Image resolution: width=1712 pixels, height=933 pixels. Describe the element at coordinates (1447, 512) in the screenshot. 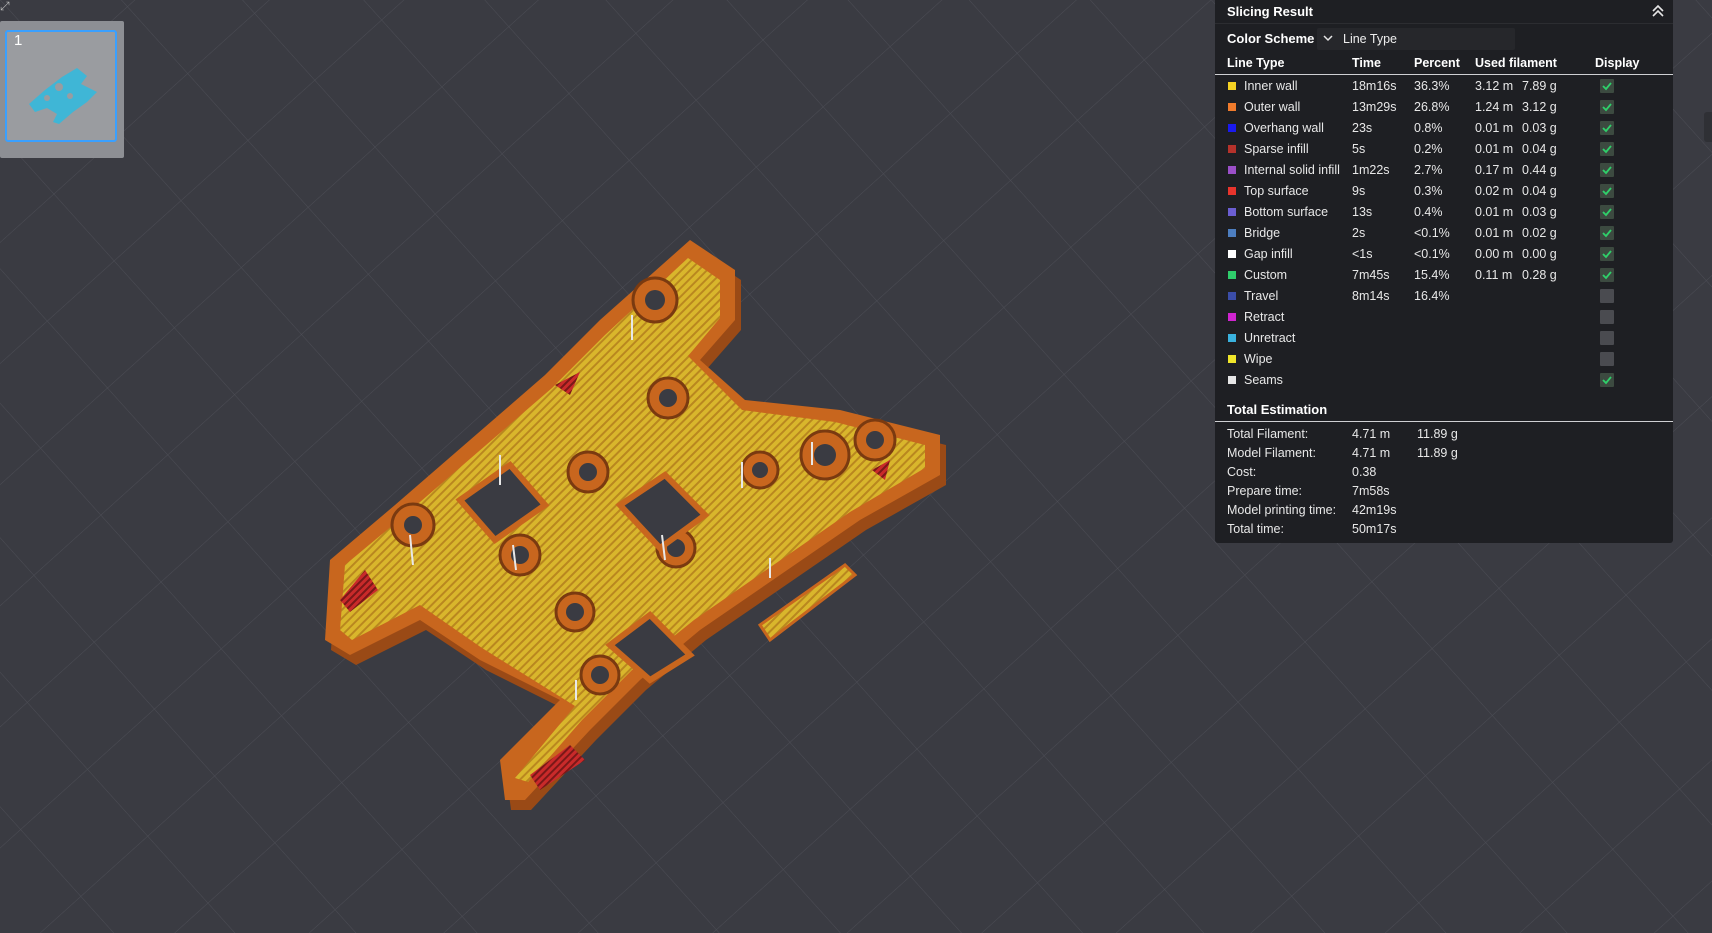

I see `estimation-row: Model printing time: 42m19s` at that location.